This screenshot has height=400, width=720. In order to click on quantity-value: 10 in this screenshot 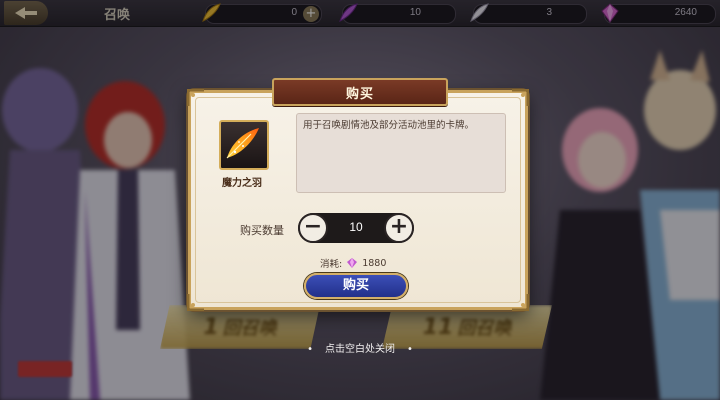, I will do `click(356, 227)`.